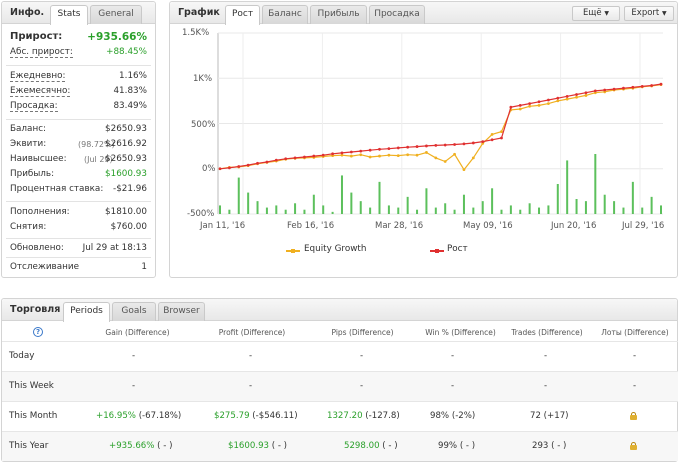 The height and width of the screenshot is (463, 680). Describe the element at coordinates (338, 14) in the screenshot. I see `tab-profit: Прибыль` at that location.